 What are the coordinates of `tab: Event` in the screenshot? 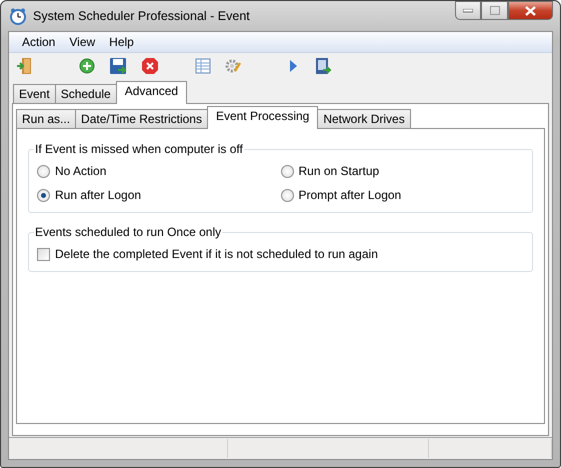 It's located at (34, 93).